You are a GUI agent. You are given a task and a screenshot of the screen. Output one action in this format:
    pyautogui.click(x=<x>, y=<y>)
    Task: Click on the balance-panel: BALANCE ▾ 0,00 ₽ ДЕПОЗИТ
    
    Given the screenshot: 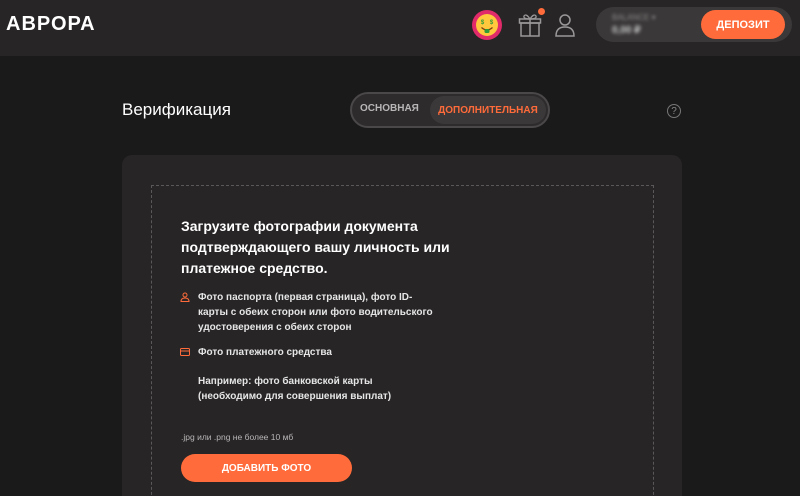 What is the action you would take?
    pyautogui.click(x=694, y=24)
    